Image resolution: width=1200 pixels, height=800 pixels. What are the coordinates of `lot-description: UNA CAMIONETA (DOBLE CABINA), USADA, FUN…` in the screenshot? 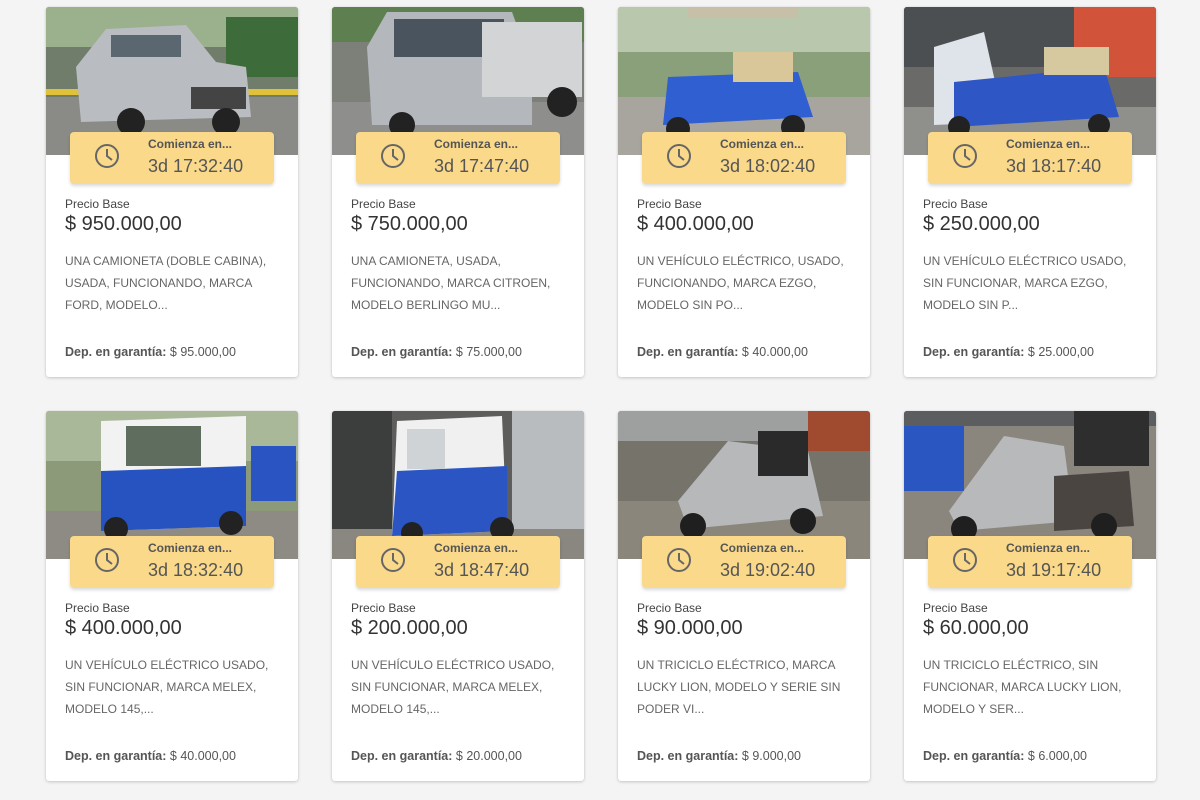 It's located at (166, 283).